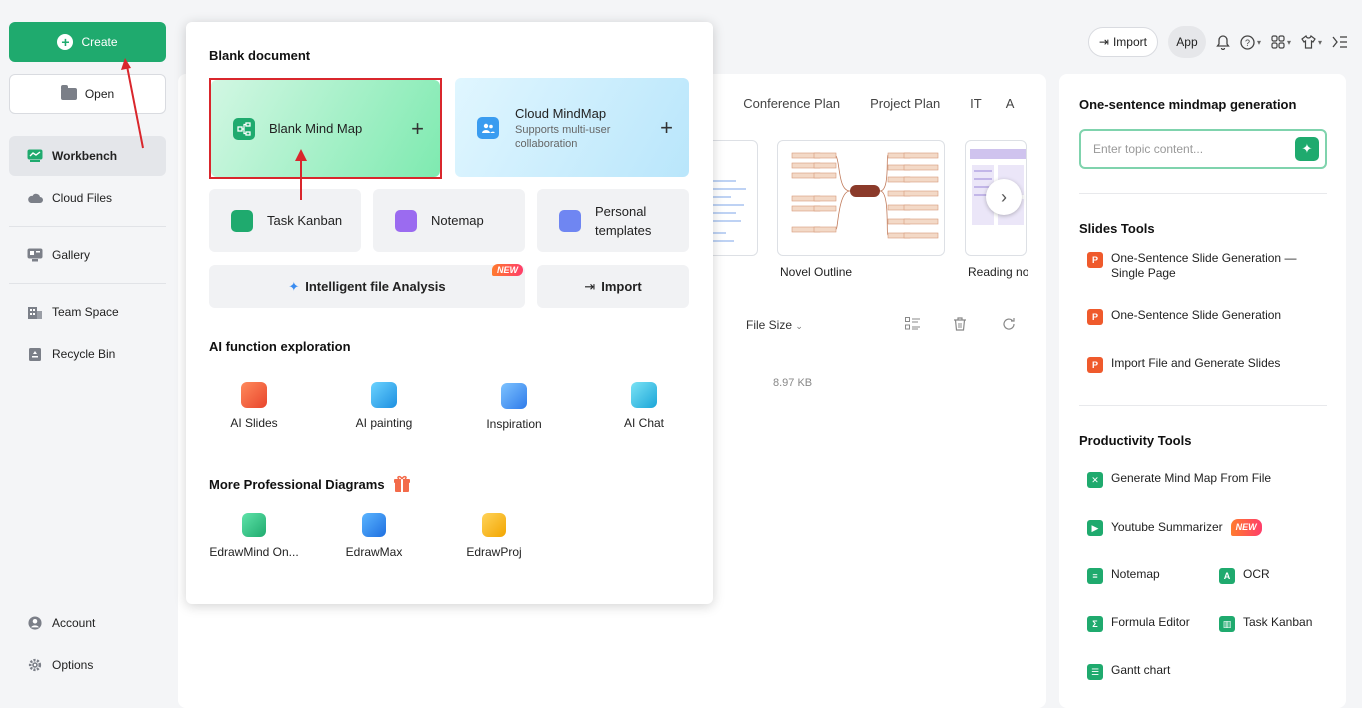  What do you see at coordinates (1227, 576) in the screenshot?
I see `ocr-icon: A` at bounding box center [1227, 576].